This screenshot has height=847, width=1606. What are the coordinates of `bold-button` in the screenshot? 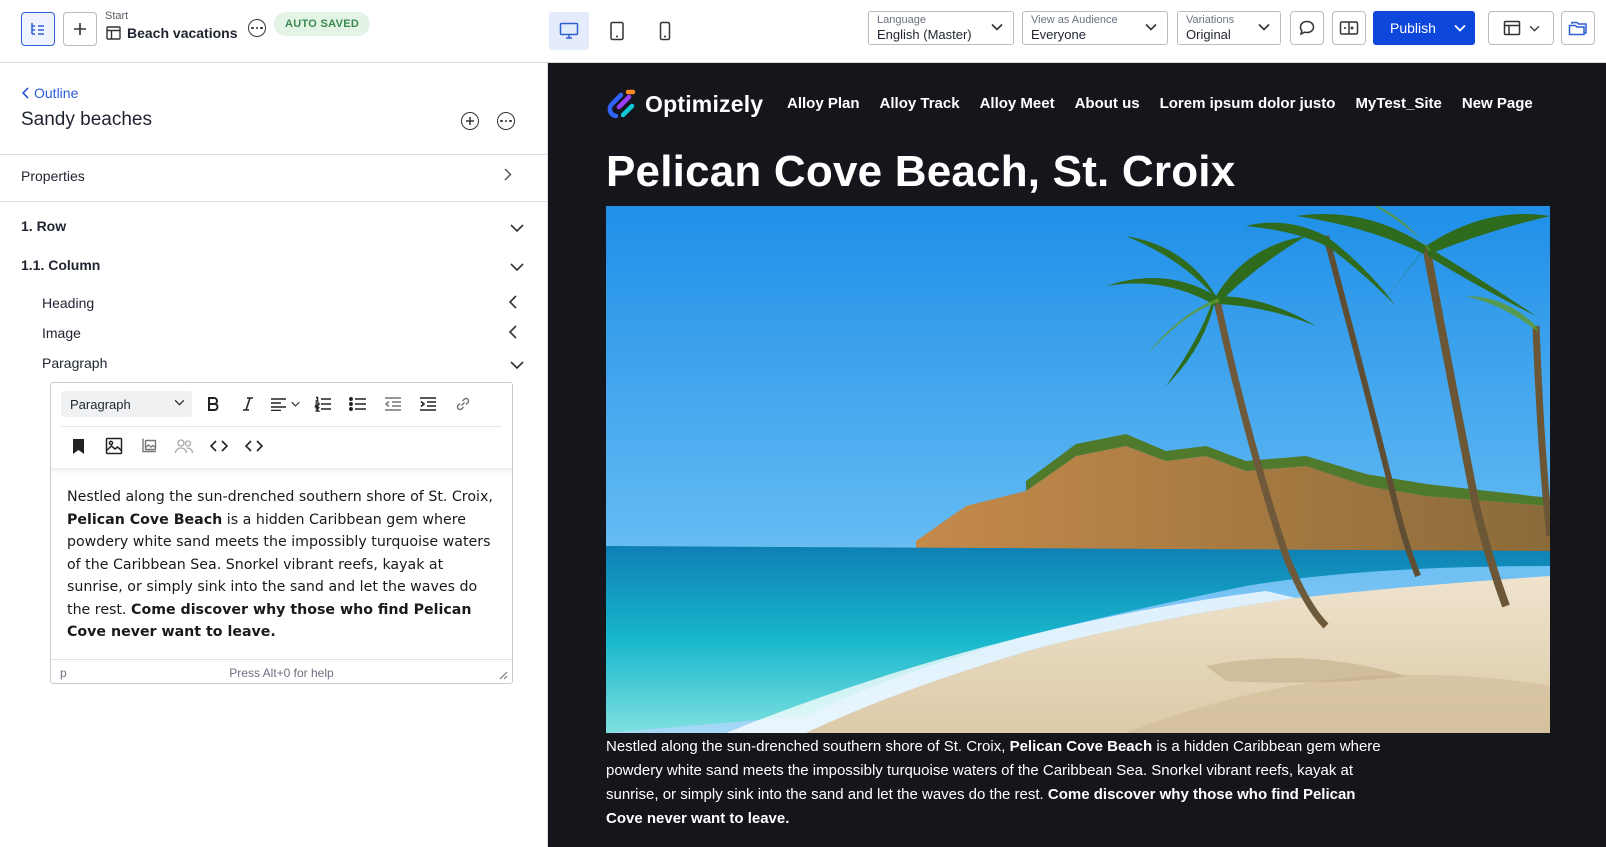 It's located at (212, 404).